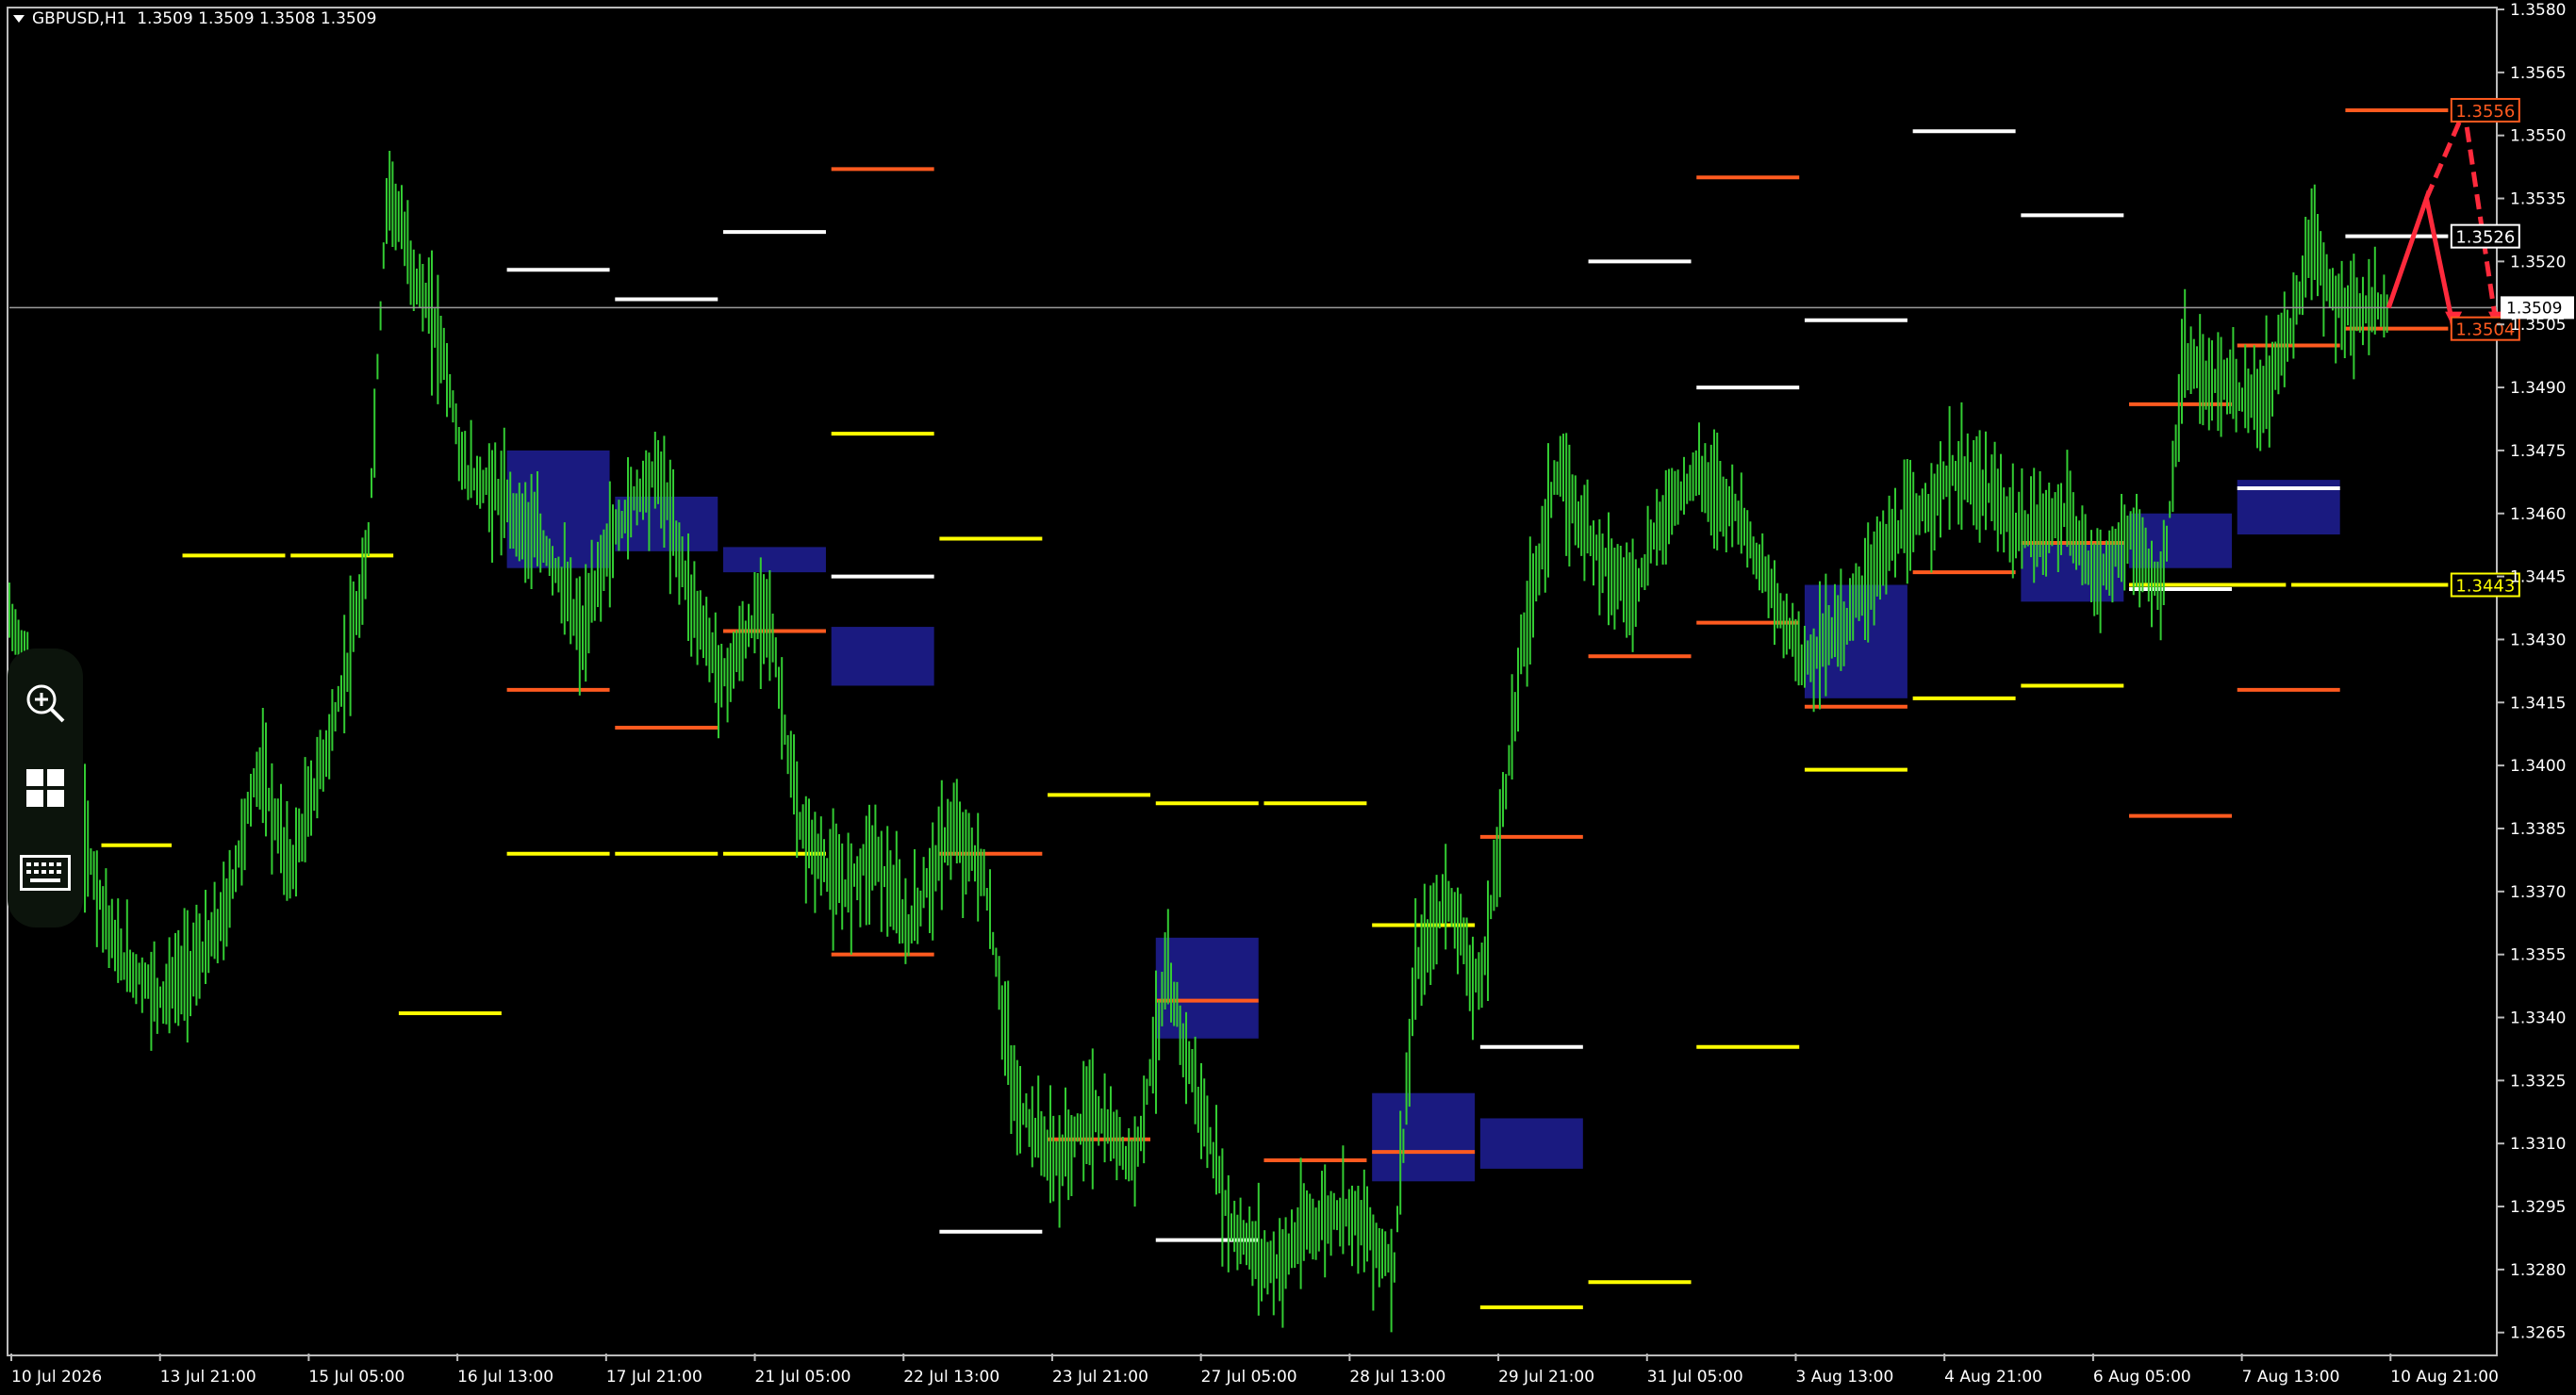 This screenshot has height=1395, width=2576. I want to click on x-tick-label: 22 Jul 13:00, so click(951, 1377).